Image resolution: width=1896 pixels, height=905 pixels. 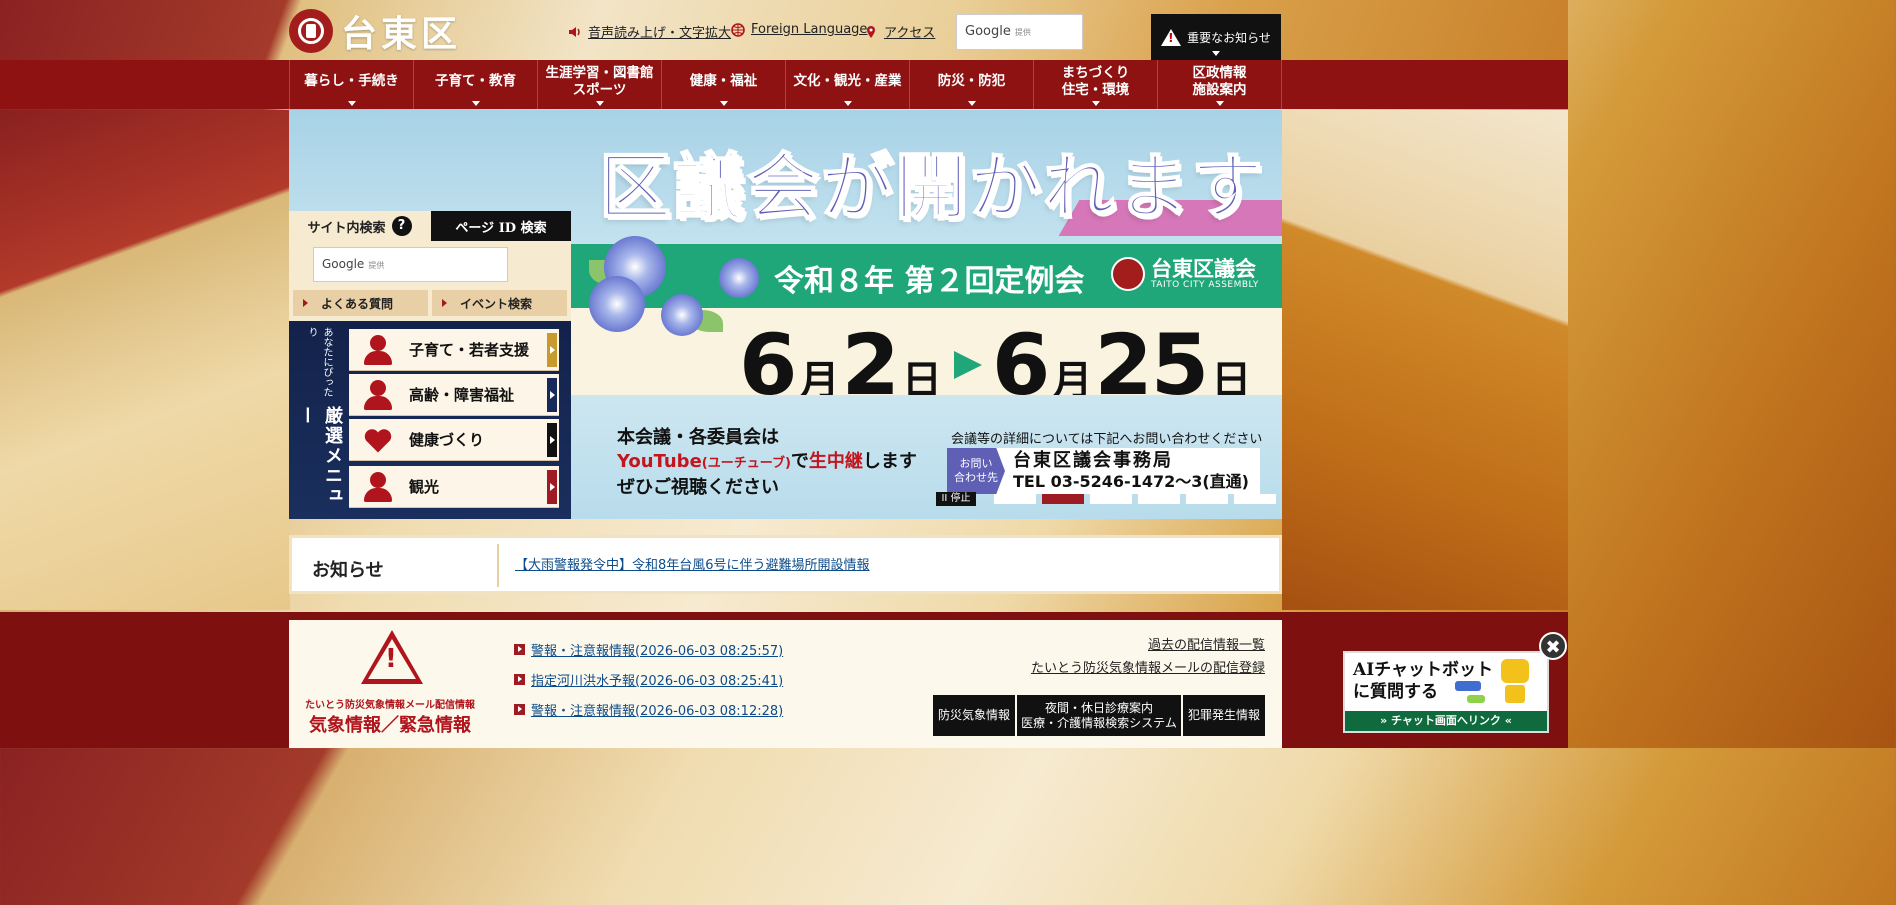 I want to click on list-item: 警報・注意報情報(2026-06-03 08:12:28), so click(x=648, y=709).